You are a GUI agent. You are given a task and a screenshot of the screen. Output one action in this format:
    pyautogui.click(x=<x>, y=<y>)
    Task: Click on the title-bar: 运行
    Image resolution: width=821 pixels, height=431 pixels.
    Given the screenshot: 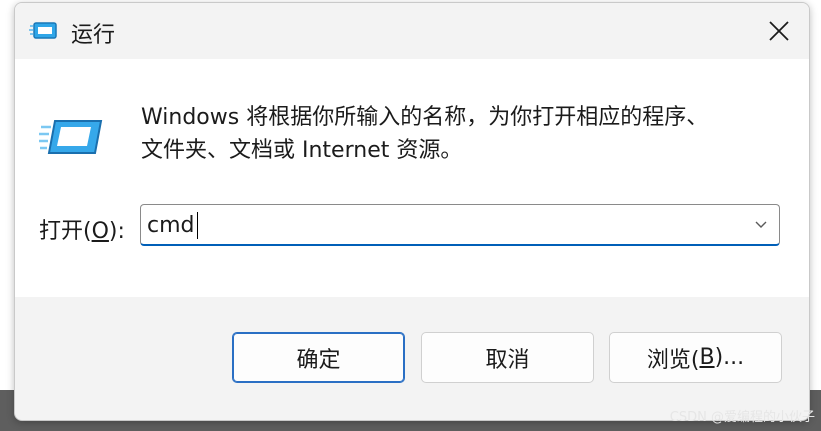 What is the action you would take?
    pyautogui.click(x=412, y=31)
    